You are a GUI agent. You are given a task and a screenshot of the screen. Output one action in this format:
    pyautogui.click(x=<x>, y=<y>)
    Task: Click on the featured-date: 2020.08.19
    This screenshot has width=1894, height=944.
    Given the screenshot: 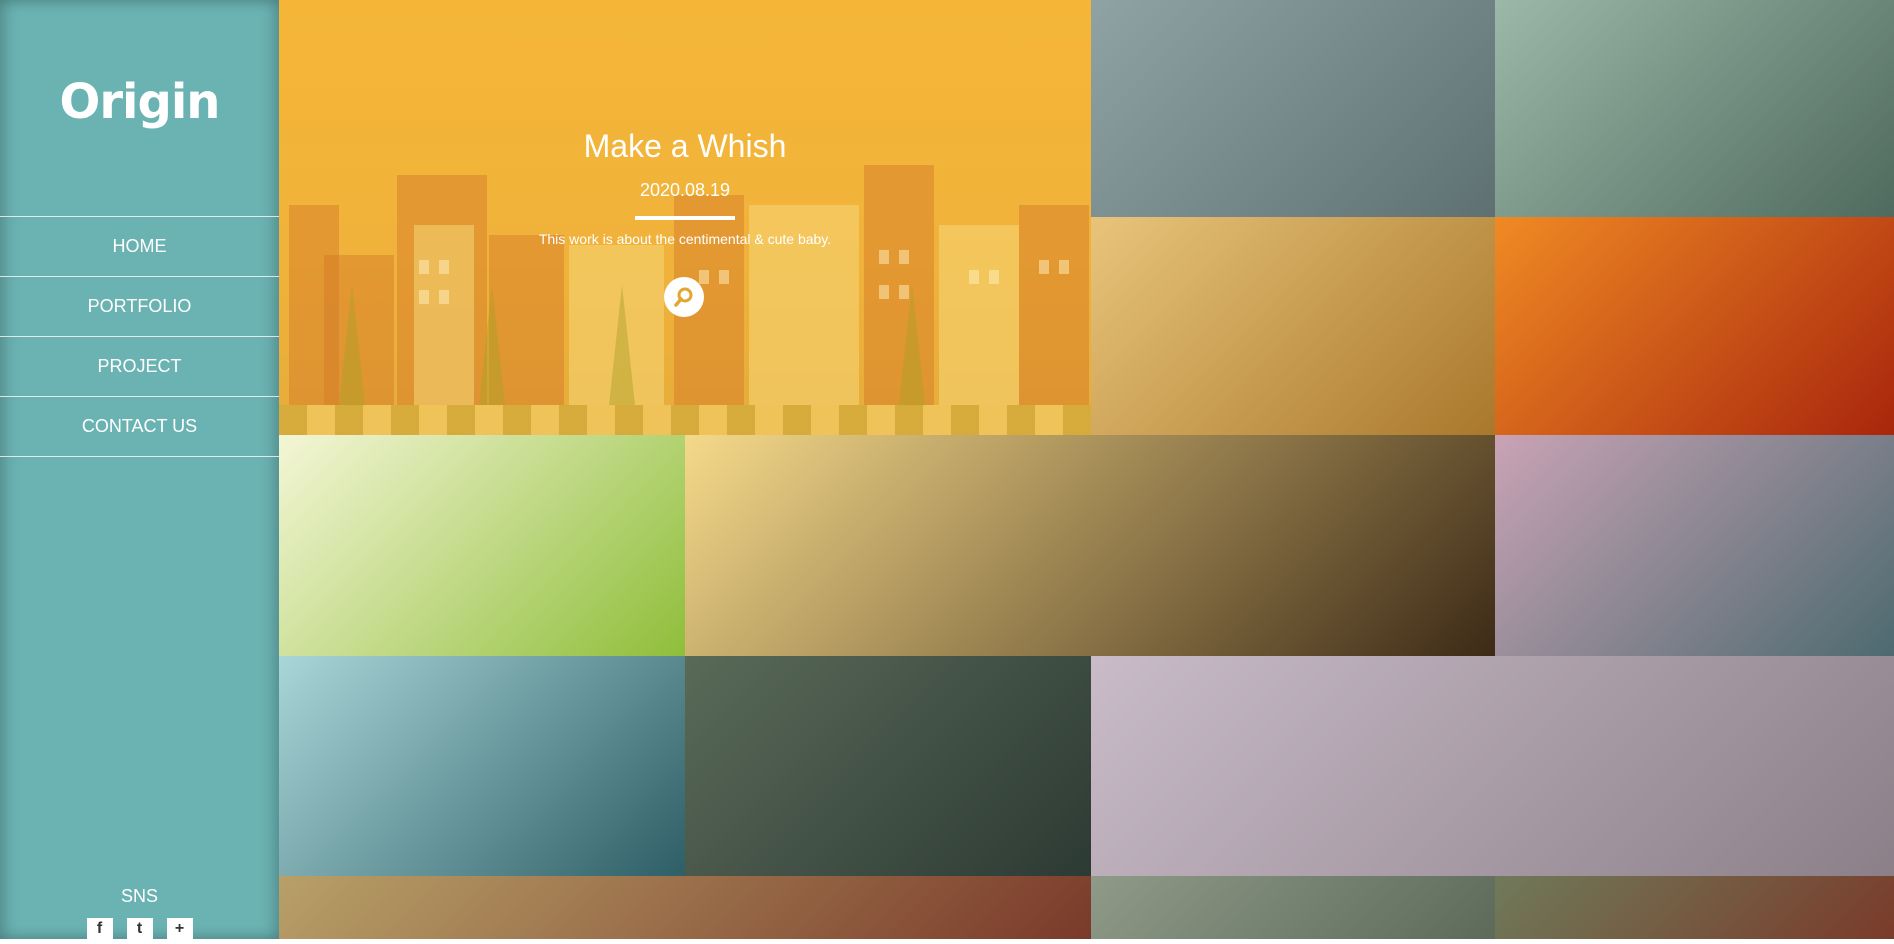 What is the action you would take?
    pyautogui.click(x=685, y=190)
    